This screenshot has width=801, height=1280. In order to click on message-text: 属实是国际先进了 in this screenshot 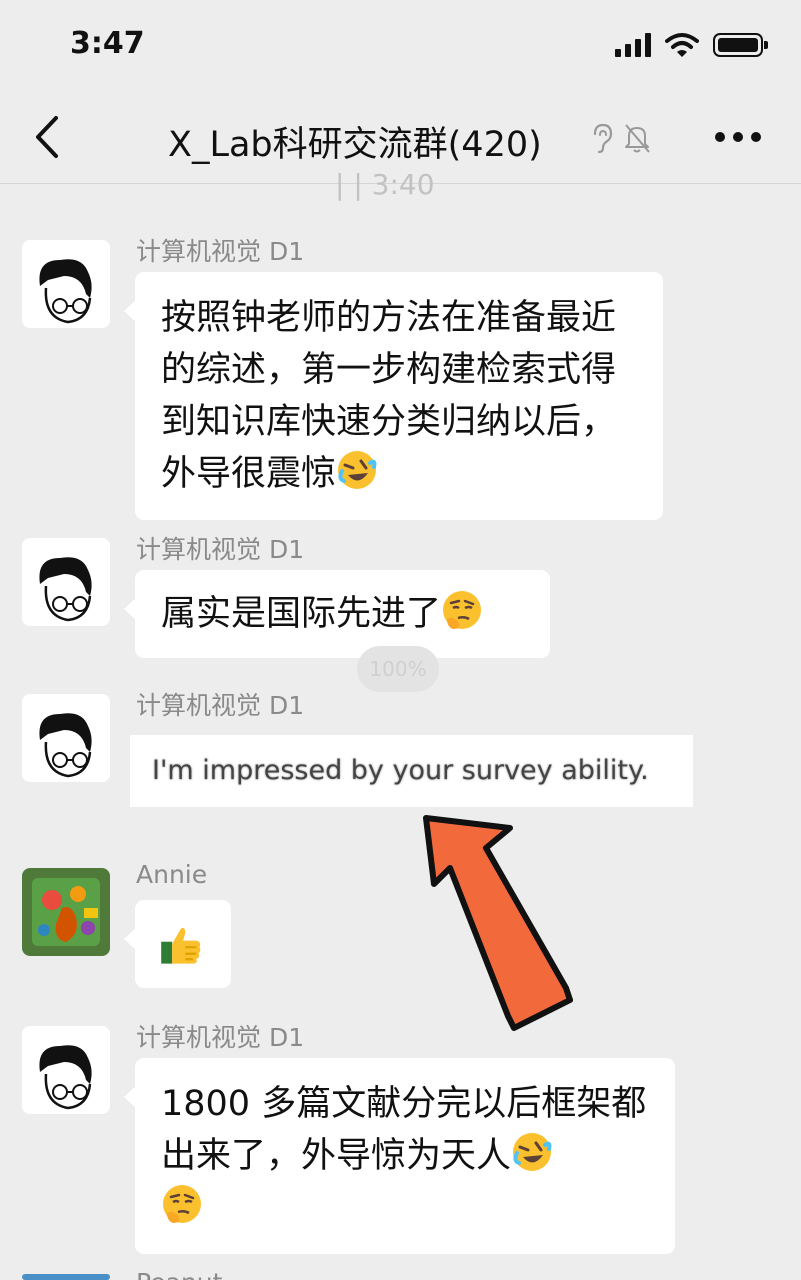, I will do `click(301, 614)`.